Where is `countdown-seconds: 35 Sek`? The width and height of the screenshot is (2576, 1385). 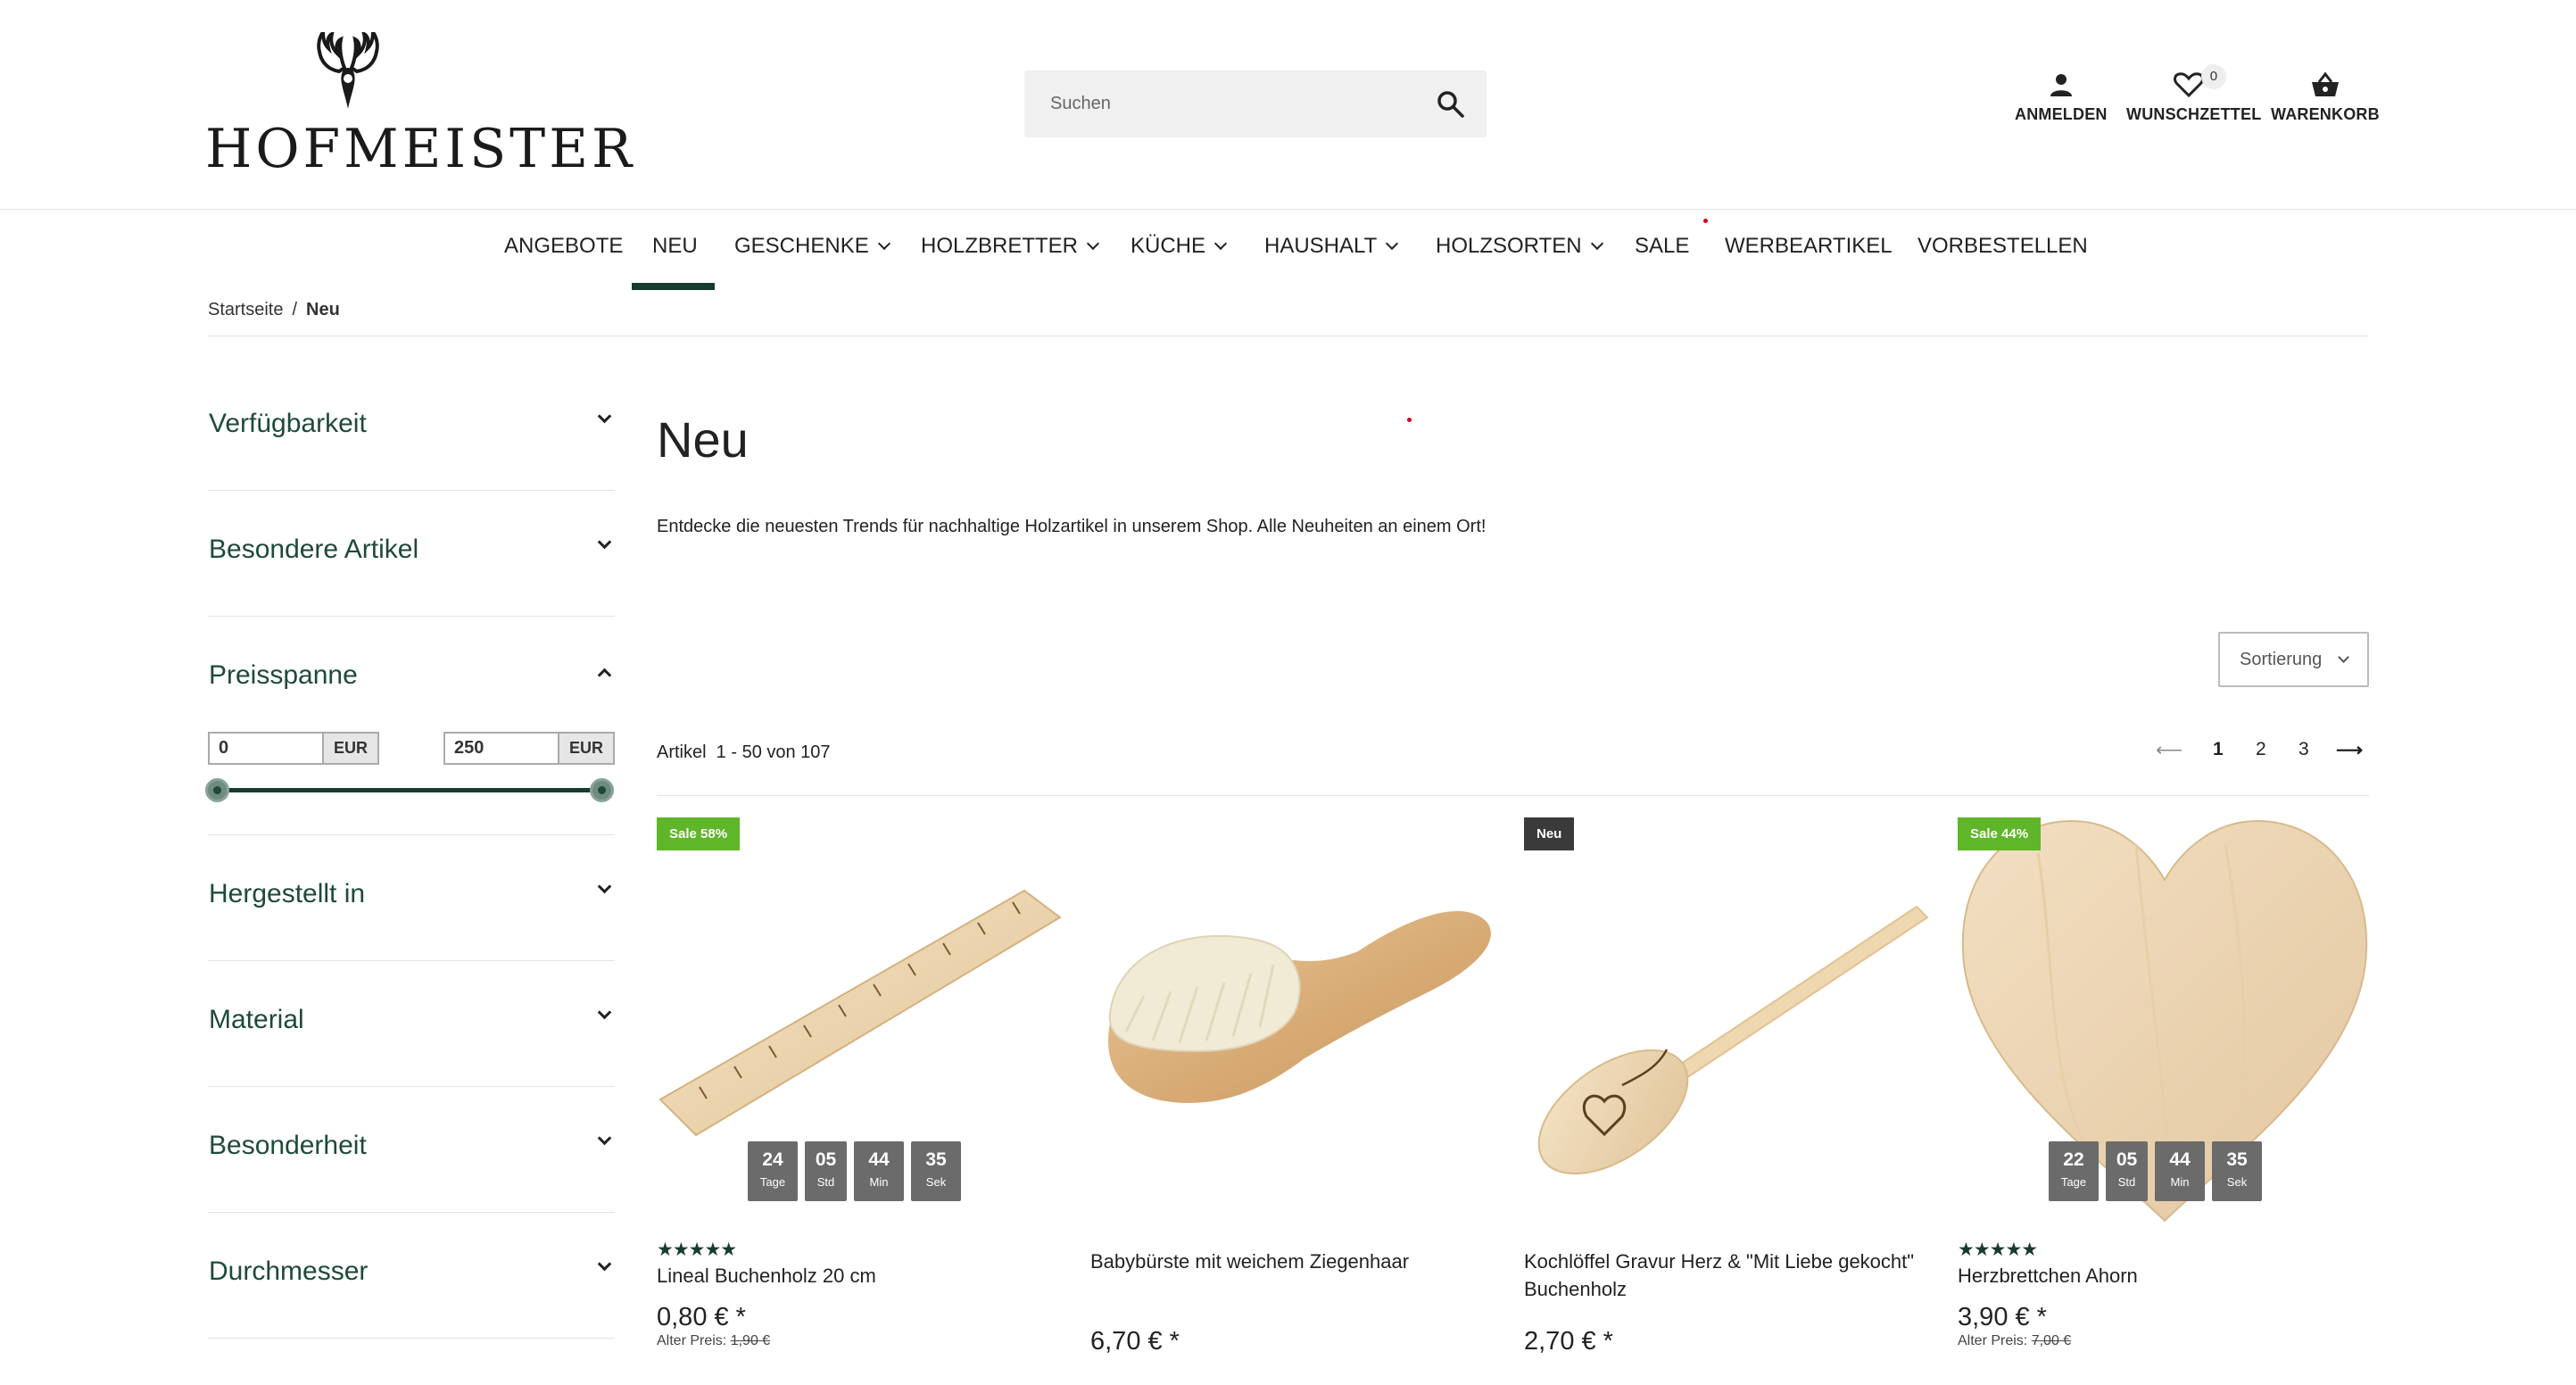
countdown-seconds: 35 Sek is located at coordinates (2237, 1171).